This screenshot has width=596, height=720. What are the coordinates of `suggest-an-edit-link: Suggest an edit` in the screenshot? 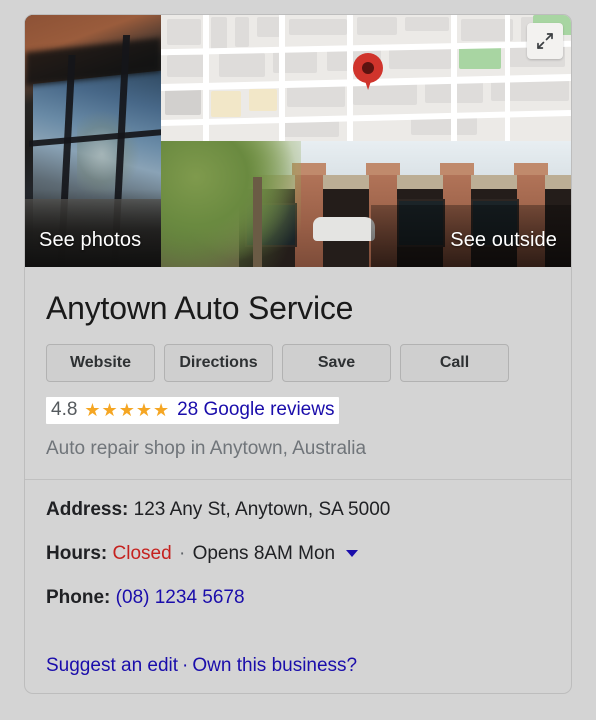 It's located at (112, 665).